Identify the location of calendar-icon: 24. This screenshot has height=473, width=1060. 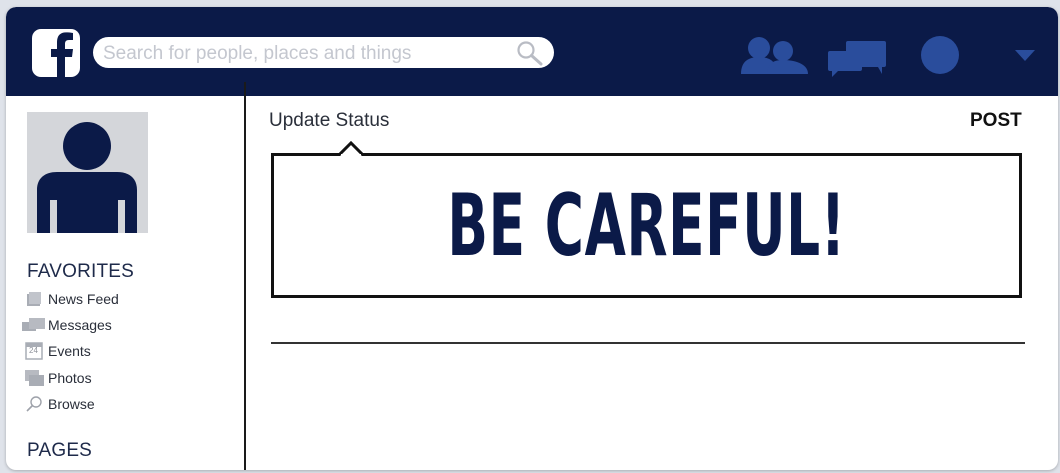
(34, 351).